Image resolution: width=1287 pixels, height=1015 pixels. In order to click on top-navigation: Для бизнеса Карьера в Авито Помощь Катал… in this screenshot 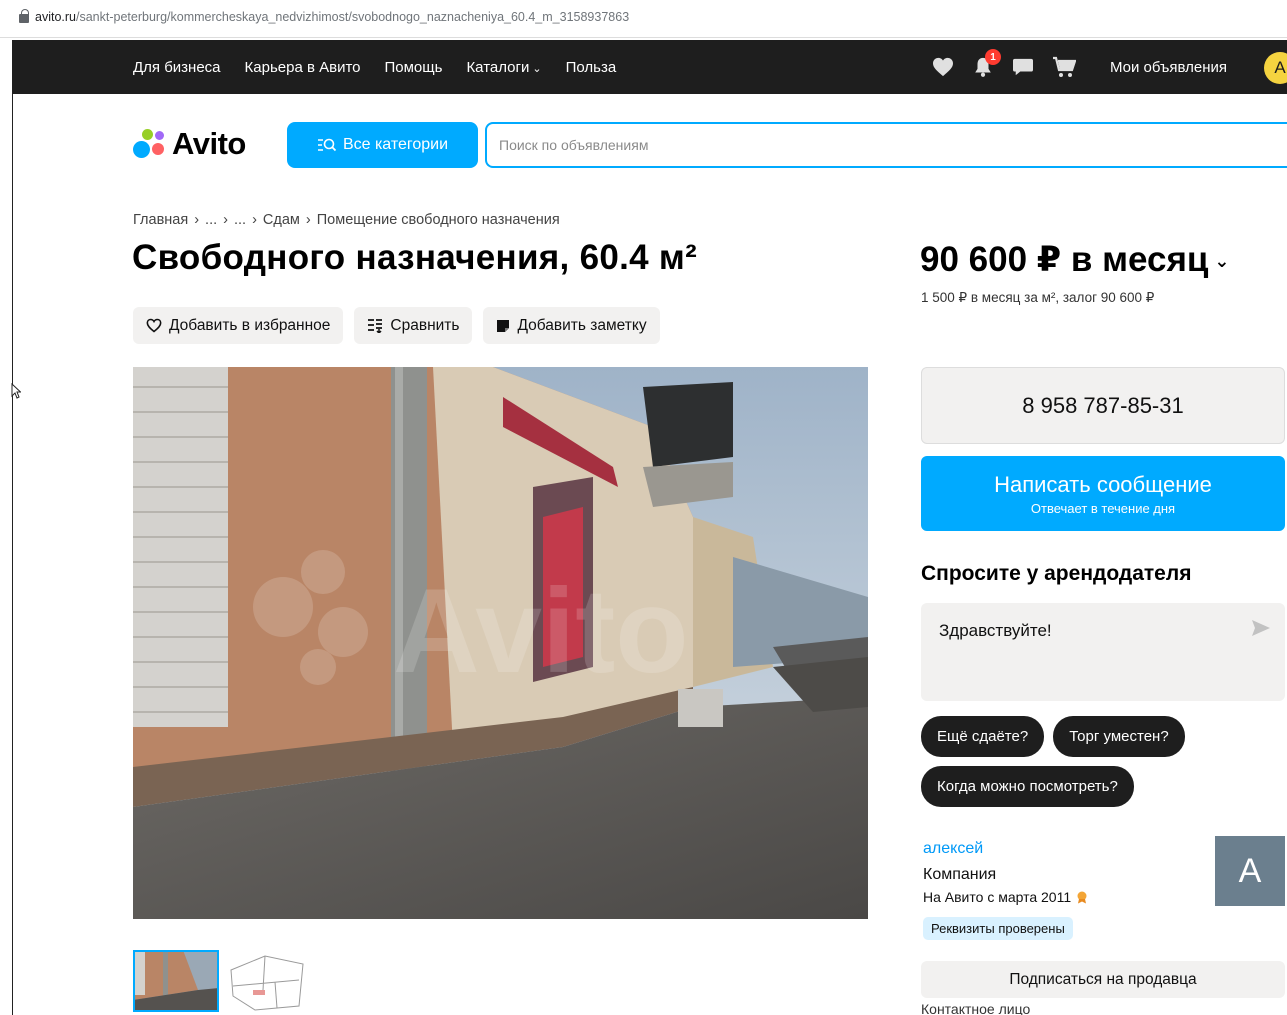, I will do `click(649, 67)`.